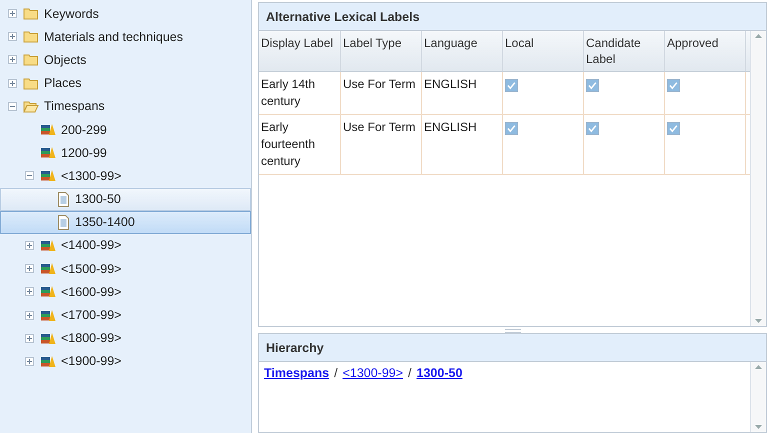  I want to click on breadcrumb-link: <1300-99>, so click(373, 373).